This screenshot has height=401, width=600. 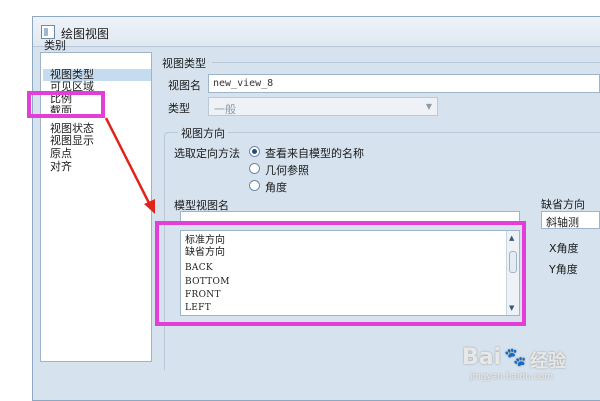 What do you see at coordinates (548, 361) in the screenshot?
I see `watermark-brand-2: 经验` at bounding box center [548, 361].